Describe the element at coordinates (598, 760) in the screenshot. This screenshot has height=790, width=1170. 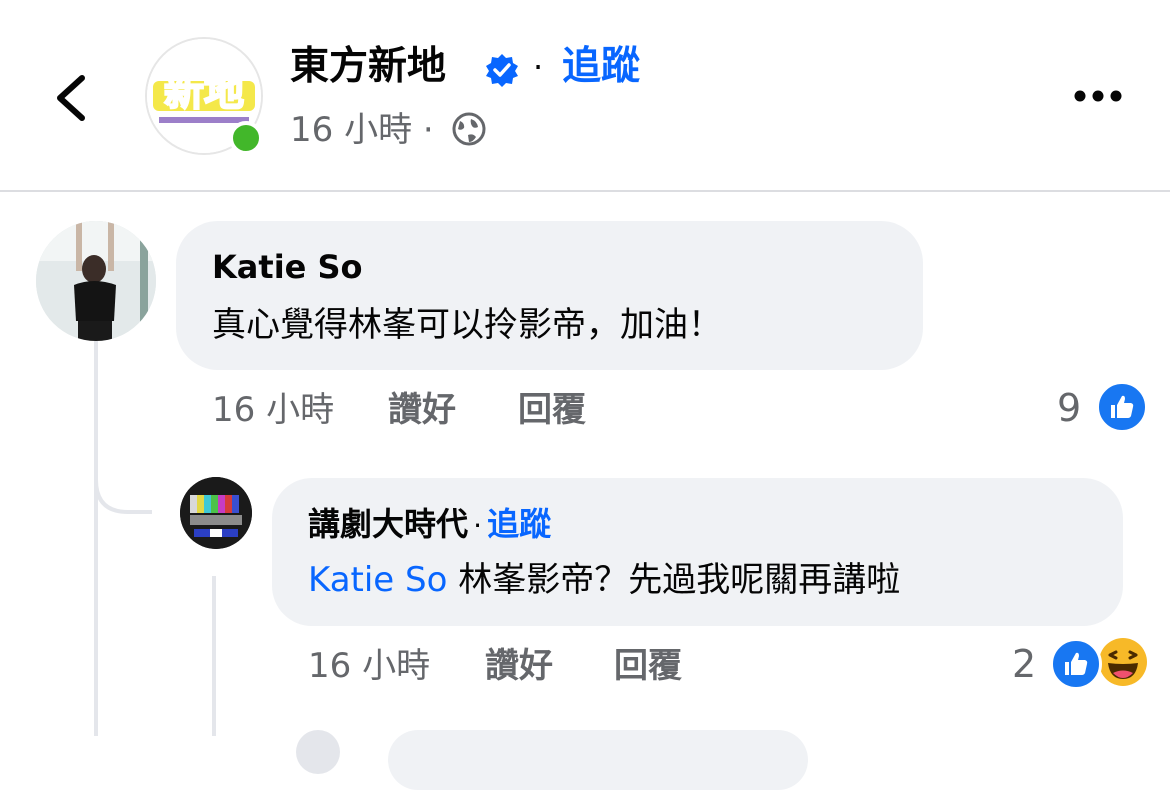
I see `next-reply-bubble` at that location.